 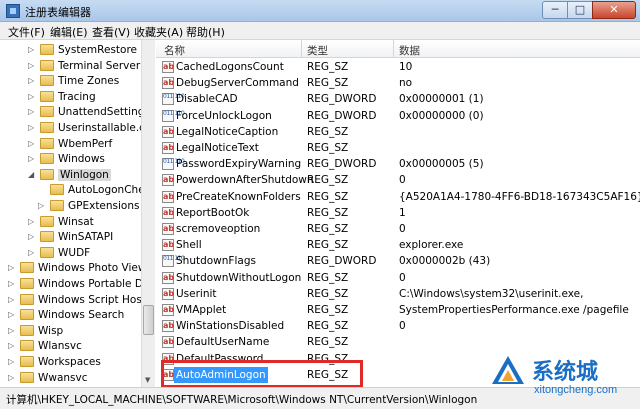 I want to click on tree-expander-icon: ◢, so click(x=33, y=175).